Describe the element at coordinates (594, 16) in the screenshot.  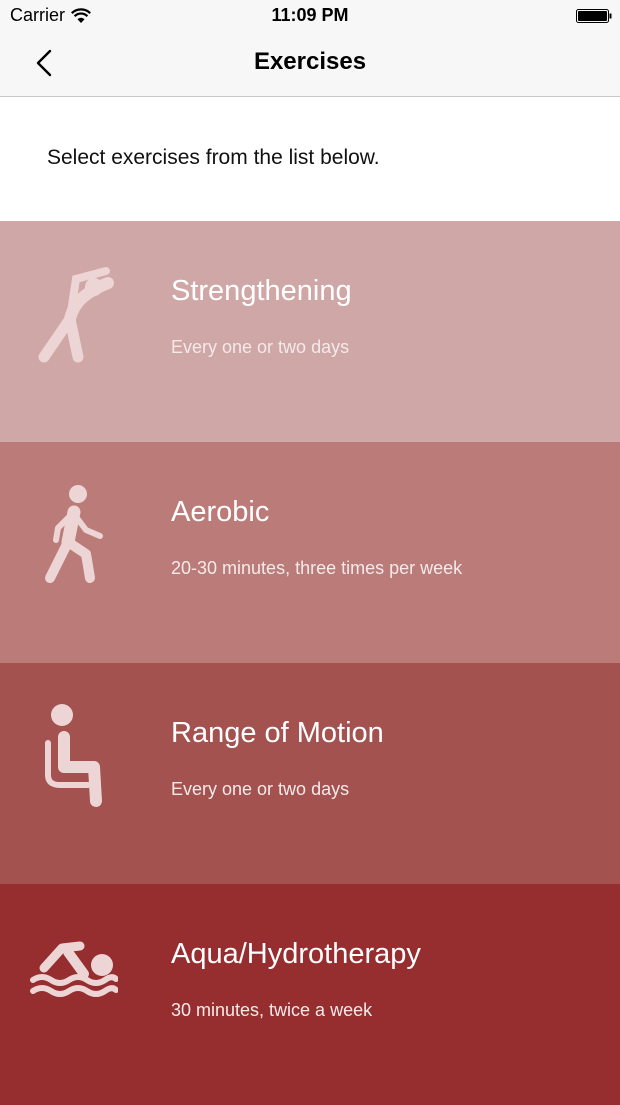
I see `battery-icon` at that location.